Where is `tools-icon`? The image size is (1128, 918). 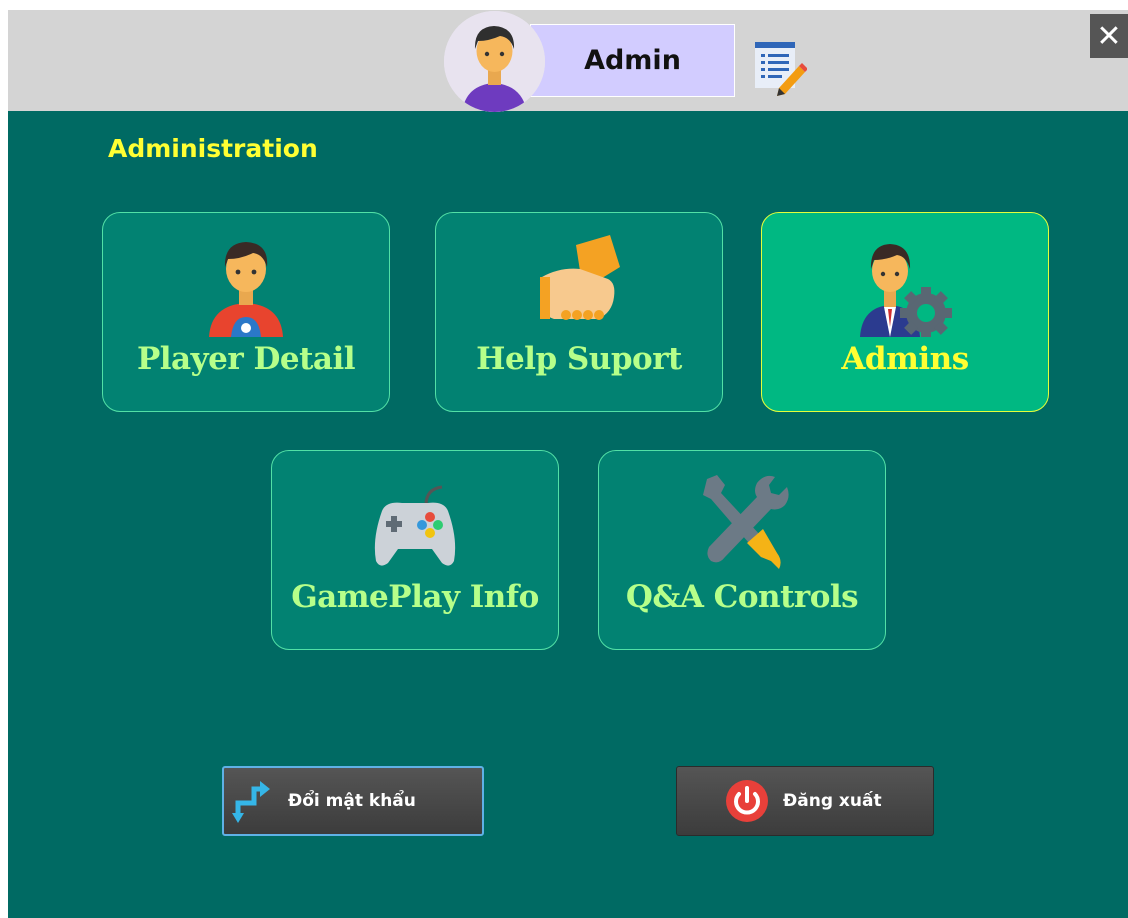
tools-icon is located at coordinates (742, 520).